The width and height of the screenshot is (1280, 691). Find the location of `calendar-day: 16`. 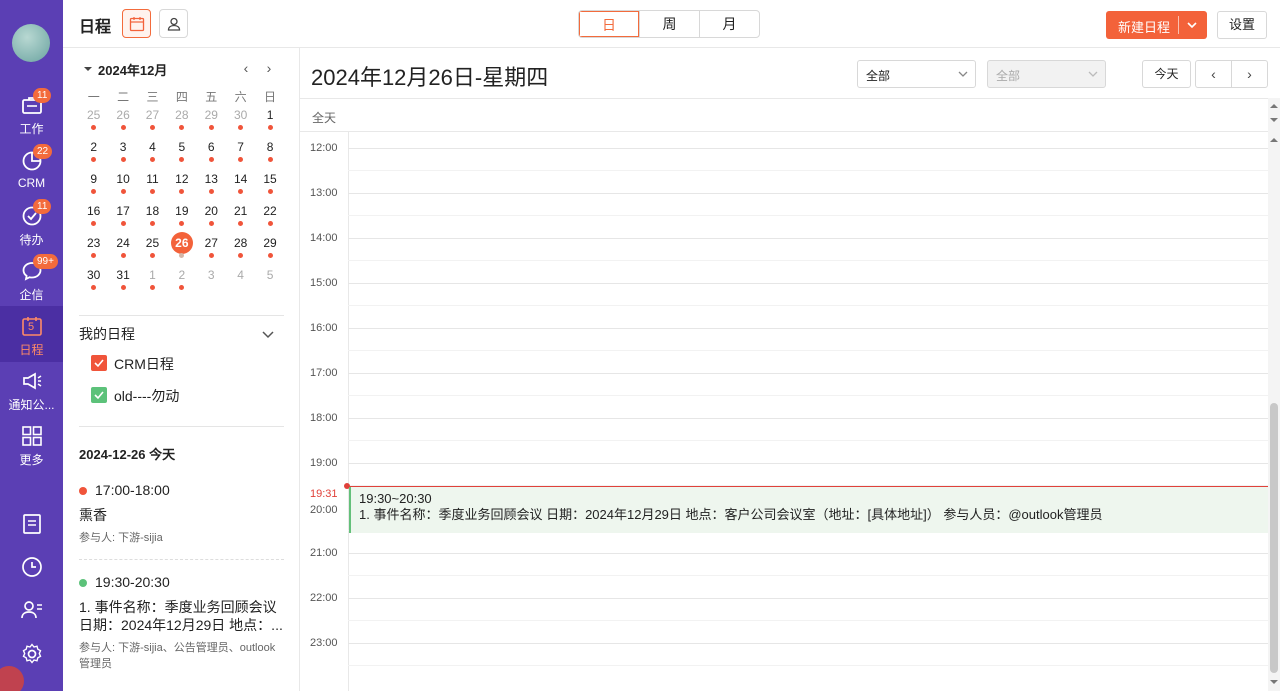

calendar-day: 16 is located at coordinates (93, 216).